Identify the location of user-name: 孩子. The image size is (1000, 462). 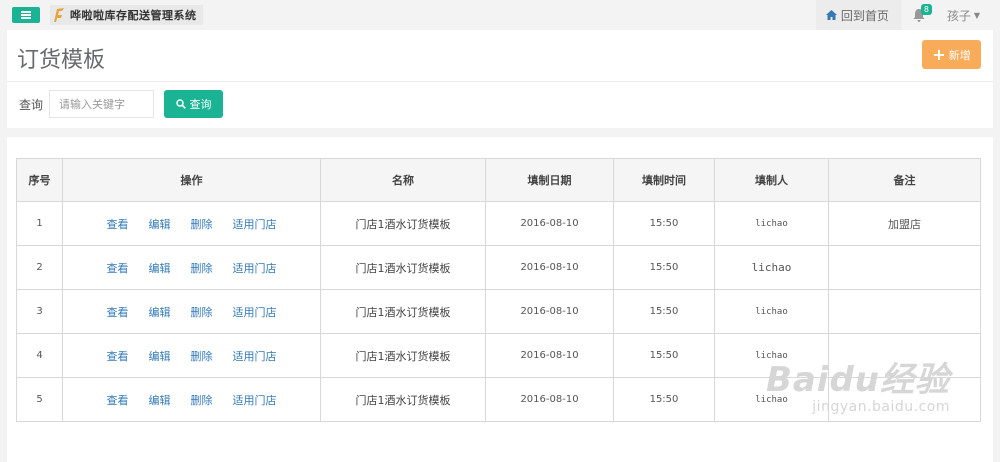
(958, 15).